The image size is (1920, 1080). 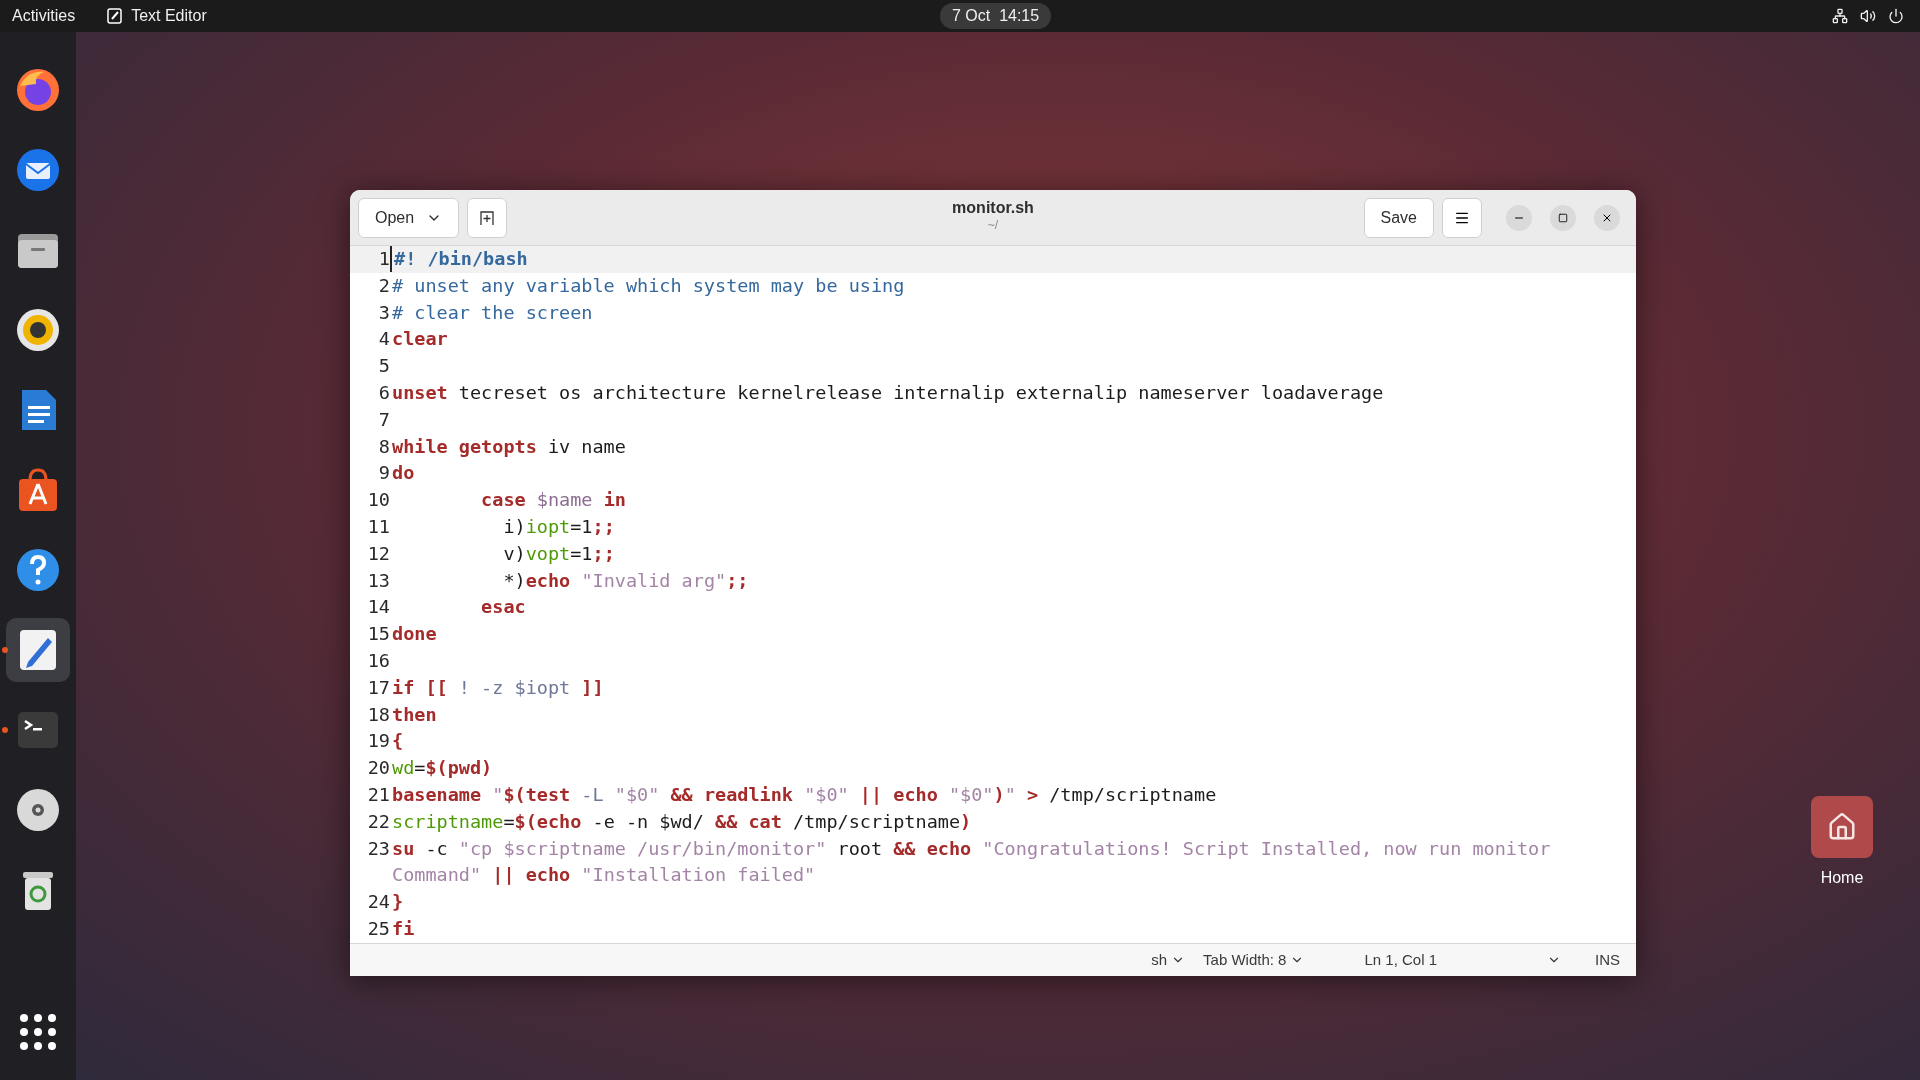 What do you see at coordinates (383, 339) in the screenshot?
I see `line-number: 4` at bounding box center [383, 339].